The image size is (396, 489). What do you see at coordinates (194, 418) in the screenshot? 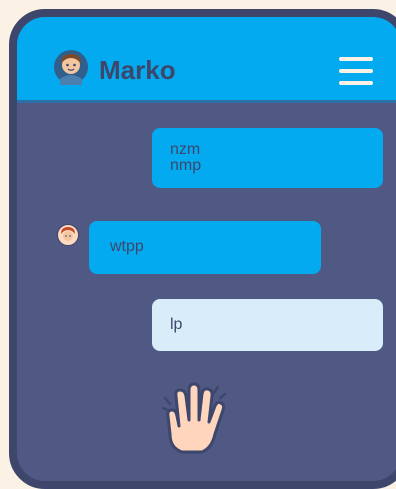
I see `waving-hand-icon` at bounding box center [194, 418].